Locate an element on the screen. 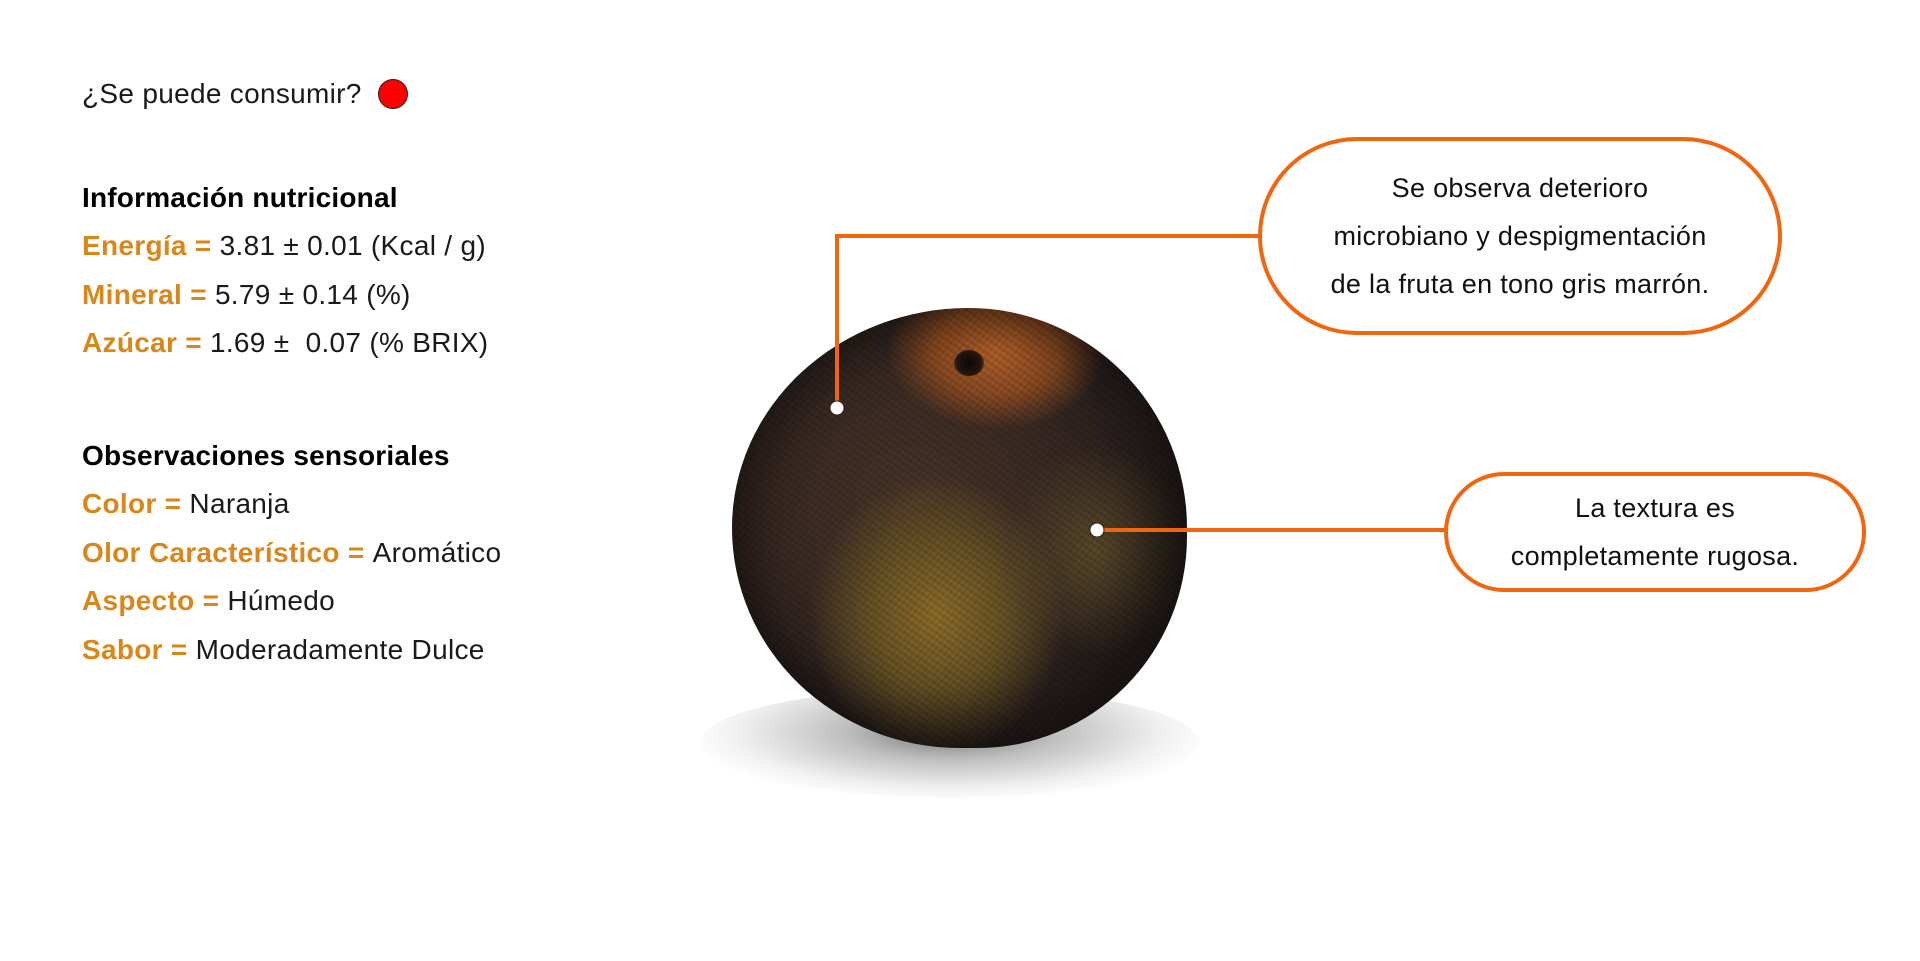 Image resolution: width=1920 pixels, height=961 pixels. nutrition-item-mineral: Mineral = 5.79 ± 0.14 (%) is located at coordinates (285, 295).